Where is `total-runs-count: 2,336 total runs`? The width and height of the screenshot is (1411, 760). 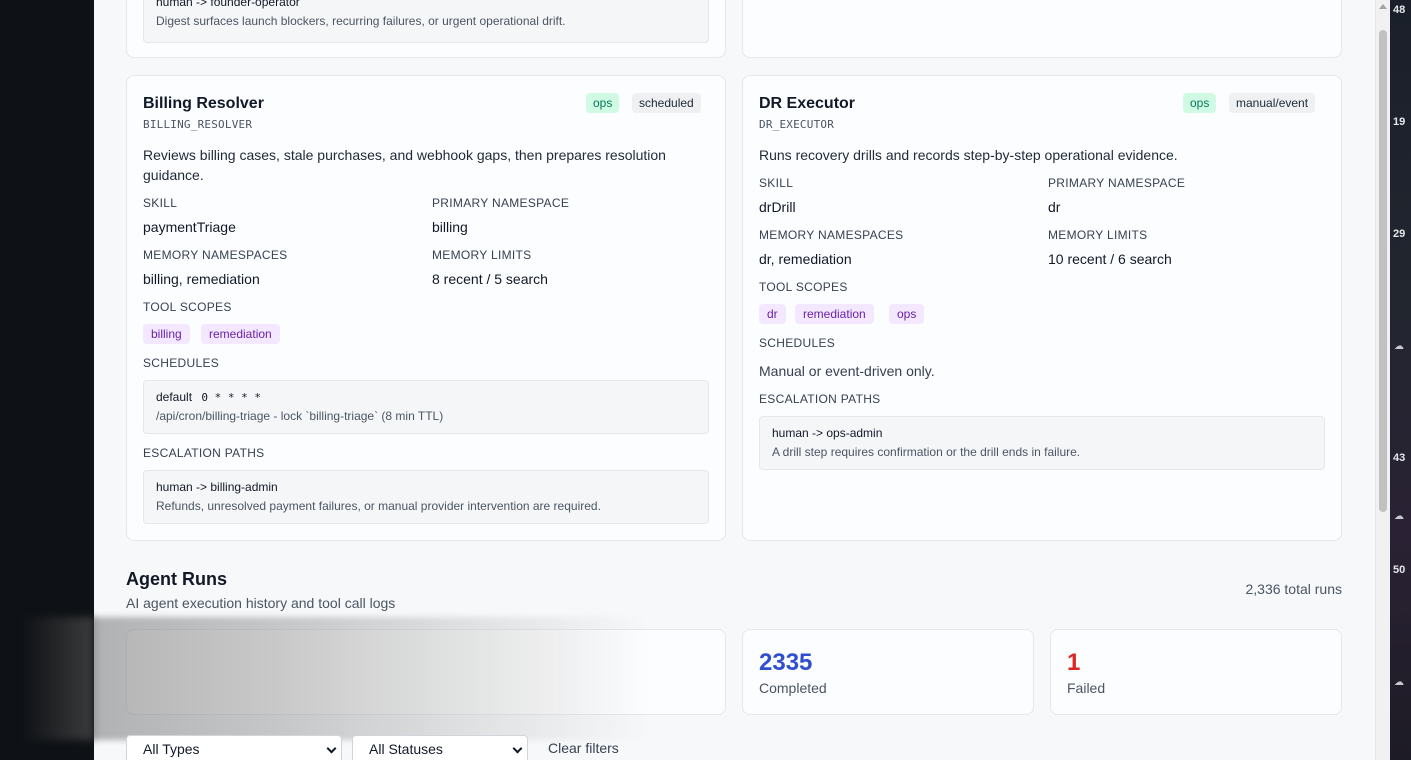 total-runs-count: 2,336 total runs is located at coordinates (1293, 589).